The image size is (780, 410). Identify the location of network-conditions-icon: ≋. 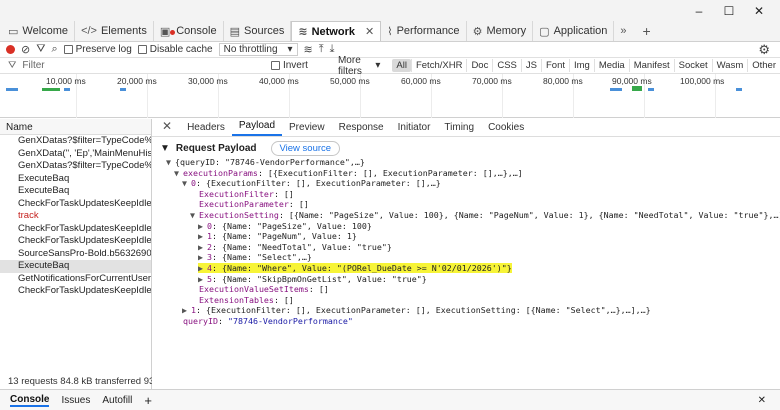
(308, 49).